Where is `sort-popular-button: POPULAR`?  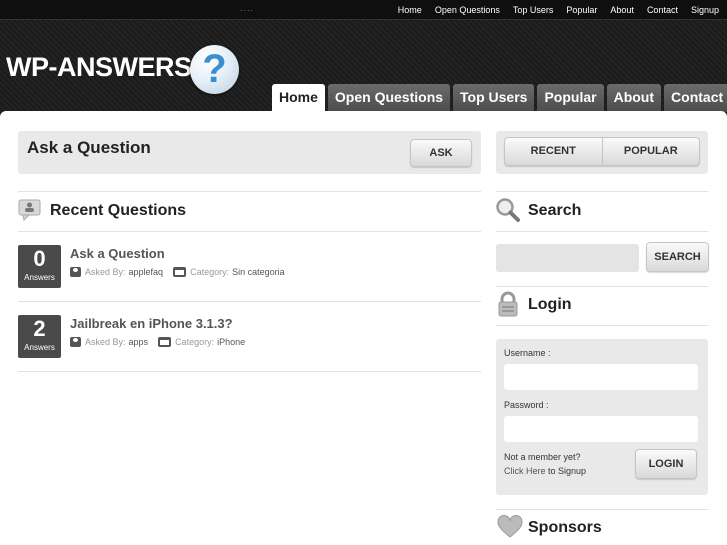
sort-popular-button: POPULAR is located at coordinates (650, 151).